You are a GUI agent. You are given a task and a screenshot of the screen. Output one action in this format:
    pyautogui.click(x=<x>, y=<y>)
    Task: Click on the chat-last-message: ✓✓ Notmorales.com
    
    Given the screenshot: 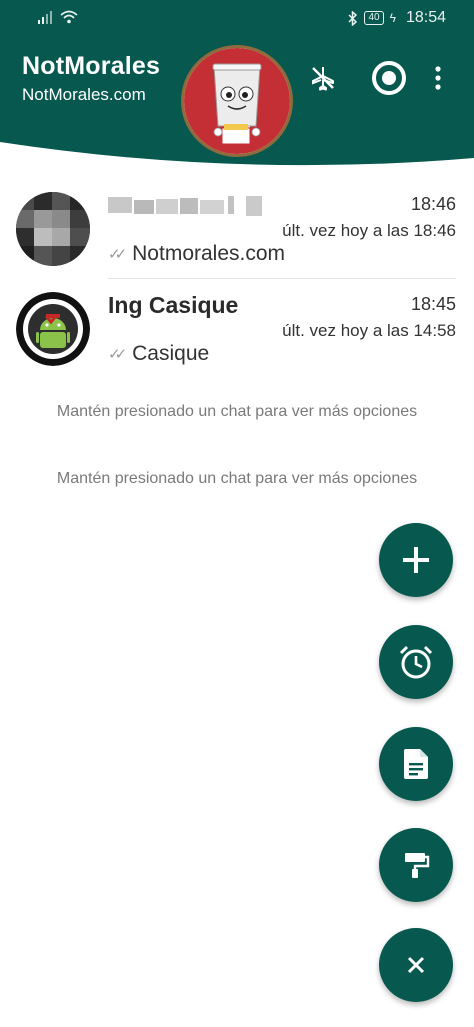 What is the action you would take?
    pyautogui.click(x=196, y=254)
    